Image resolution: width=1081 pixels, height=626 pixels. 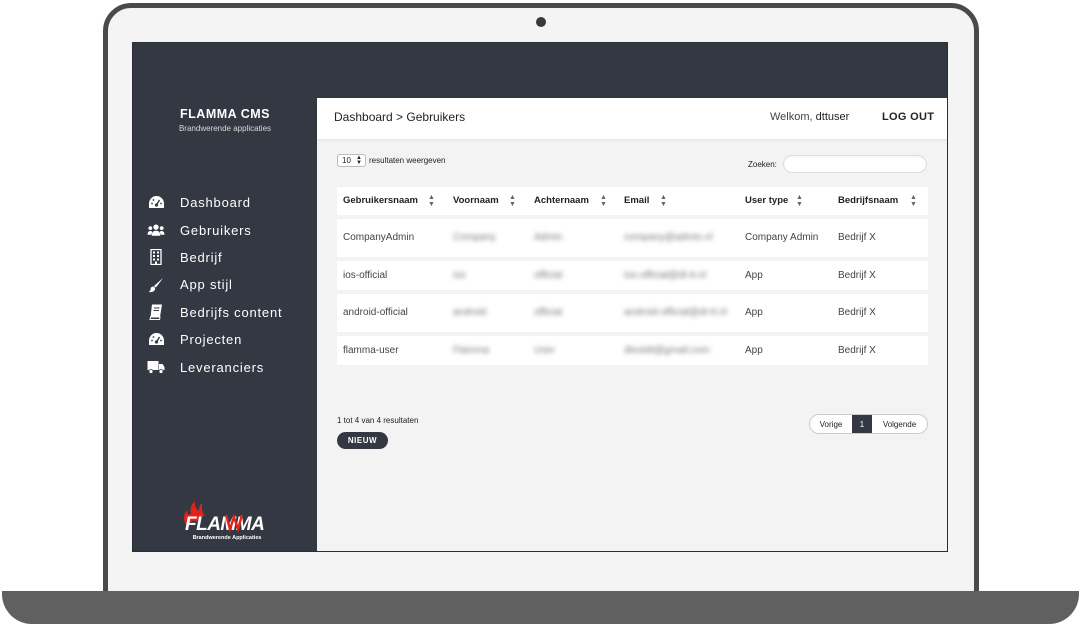 I want to click on cell-lastname: Admin, so click(x=548, y=237).